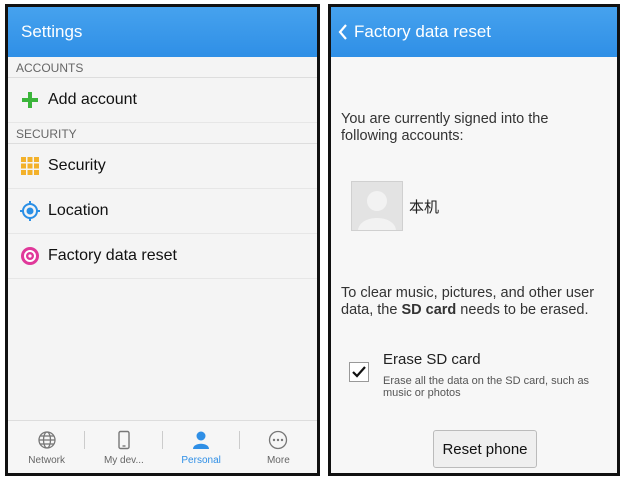 Image resolution: width=625 pixels, height=480 pixels. I want to click on avatar, so click(377, 206).